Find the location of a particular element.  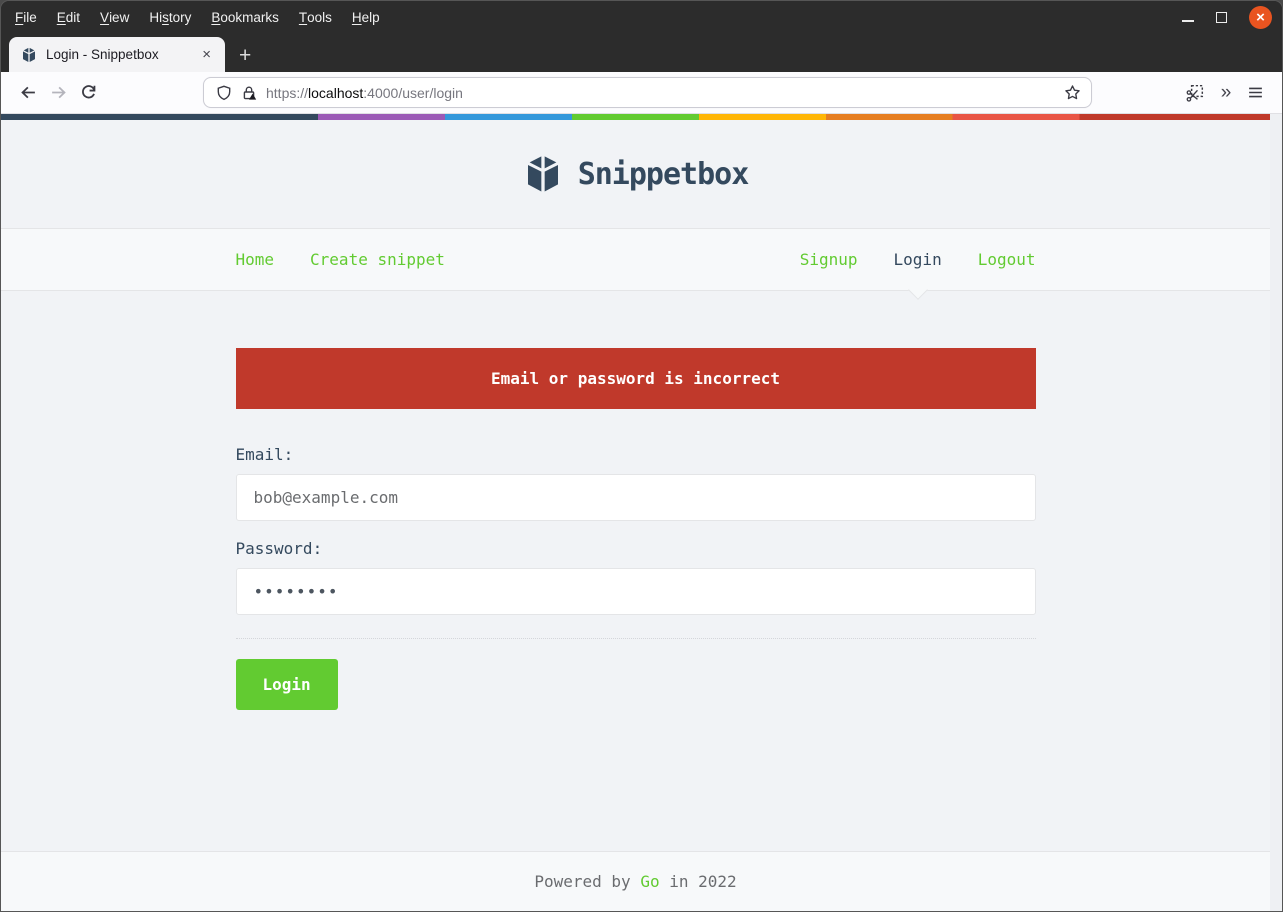

label-part: E is located at coordinates (61, 17).